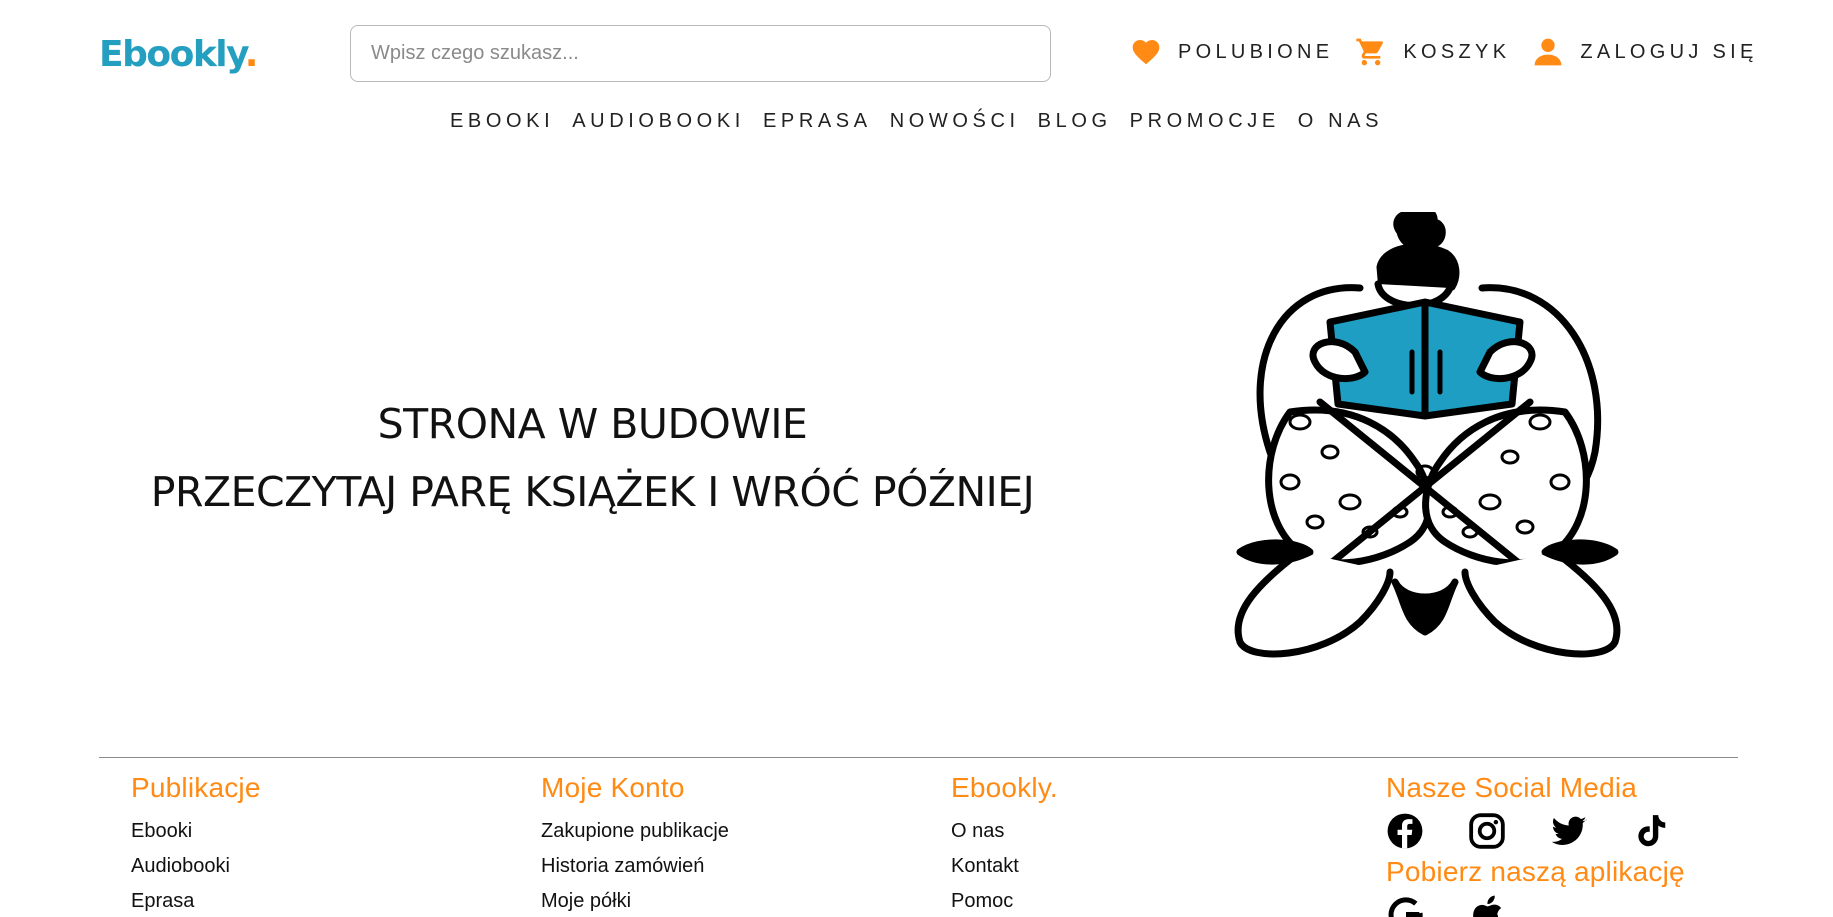  Describe the element at coordinates (1669, 51) in the screenshot. I see `login-label: ZALOGUJ SIĘ` at that location.